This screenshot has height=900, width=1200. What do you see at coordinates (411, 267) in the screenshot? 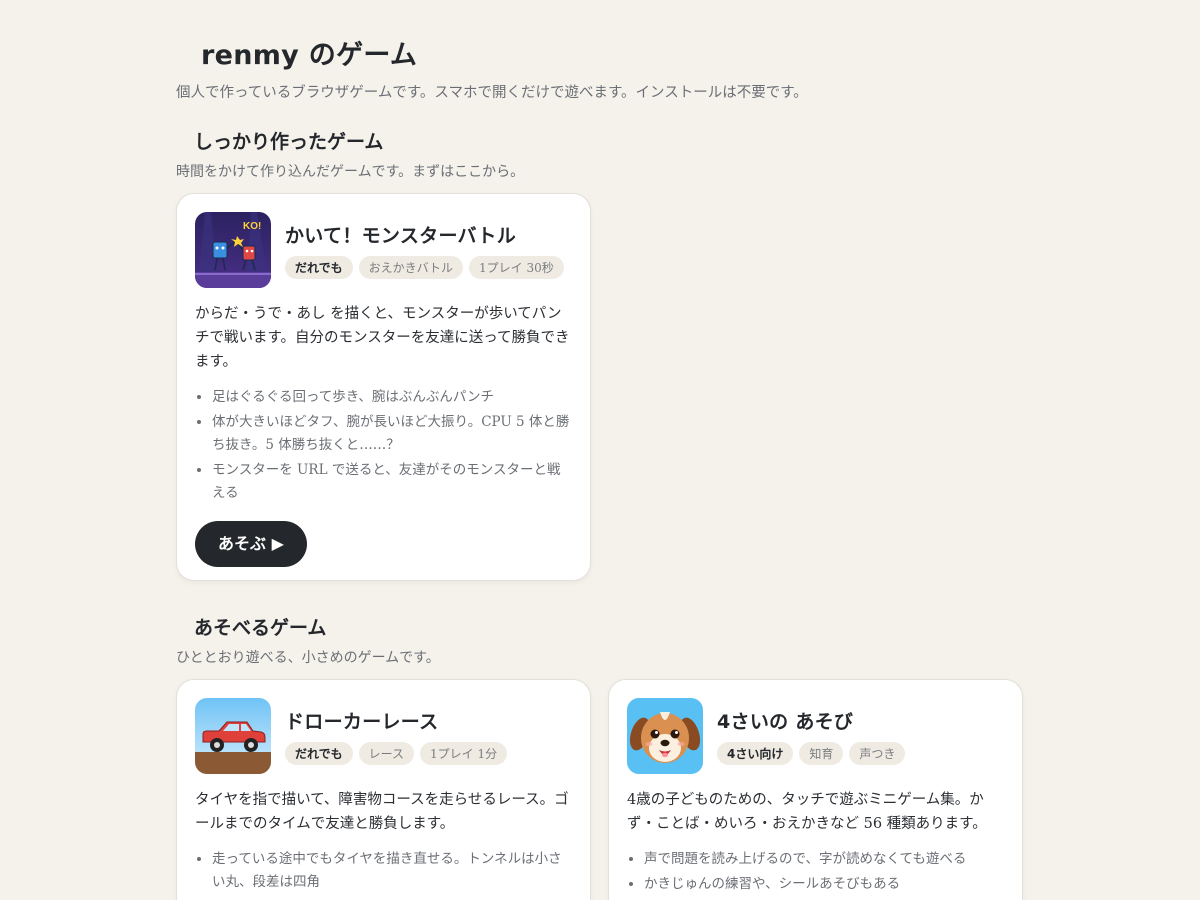
I see `tag-genre: おえかきバトル` at bounding box center [411, 267].